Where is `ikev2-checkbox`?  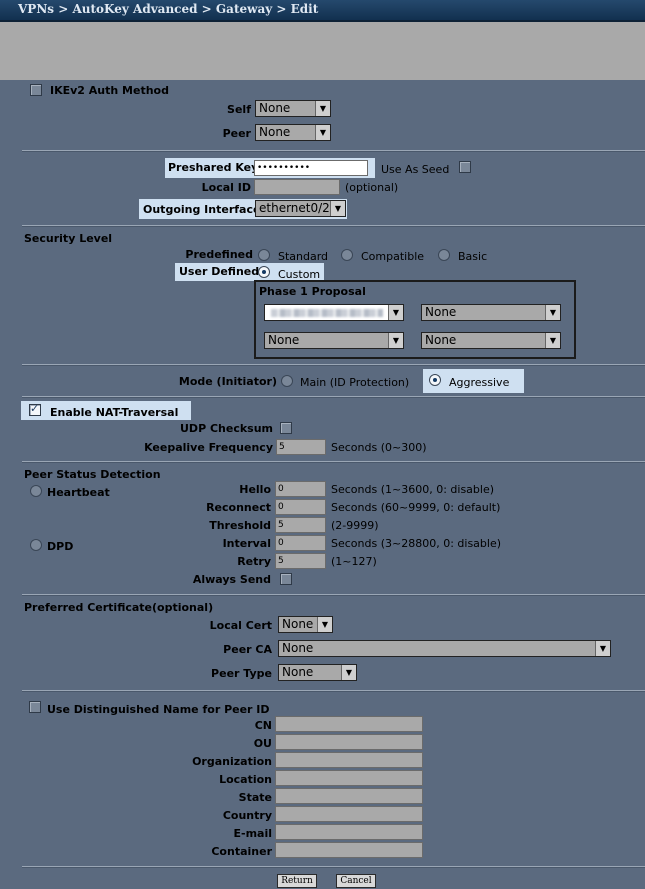
ikev2-checkbox is located at coordinates (36, 90).